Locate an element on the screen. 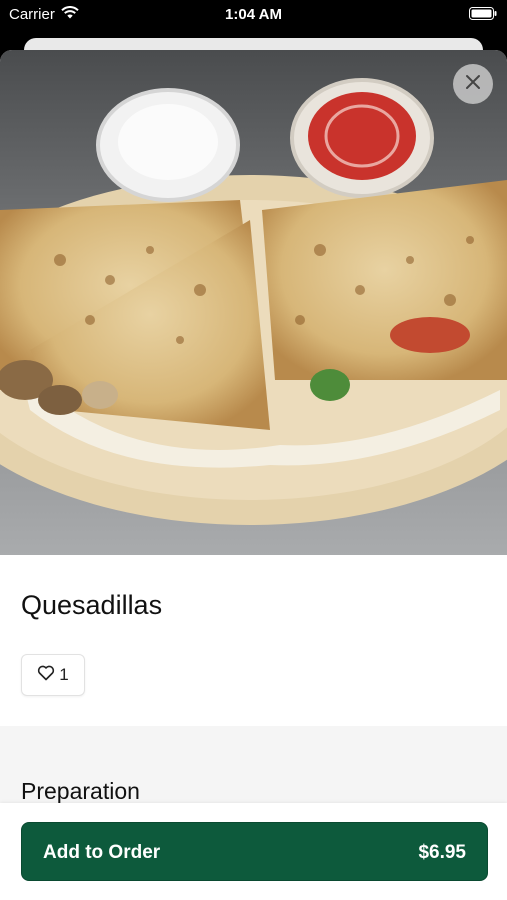 The height and width of the screenshot is (900, 507). add-to-order-label: Add to Order is located at coordinates (102, 852).